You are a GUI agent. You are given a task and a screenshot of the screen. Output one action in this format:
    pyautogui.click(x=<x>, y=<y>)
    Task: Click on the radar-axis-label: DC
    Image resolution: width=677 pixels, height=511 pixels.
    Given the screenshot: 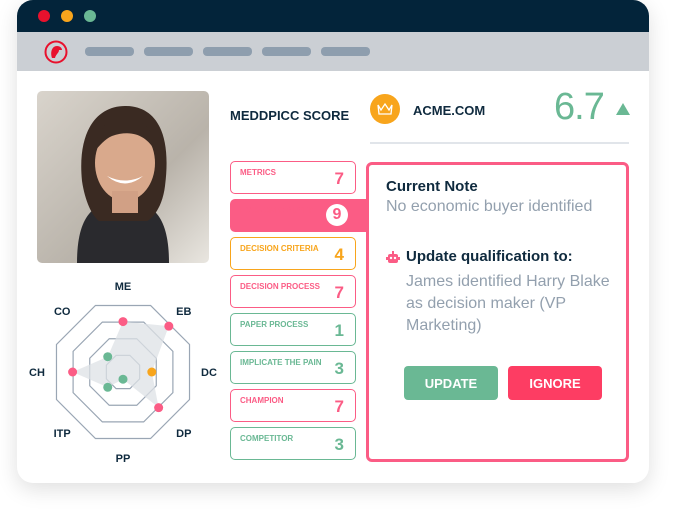 What is the action you would take?
    pyautogui.click(x=209, y=373)
    